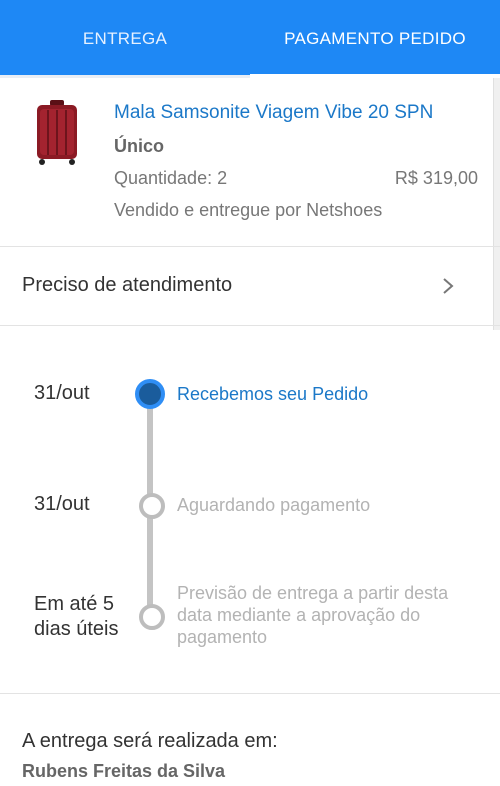 The width and height of the screenshot is (500, 786). What do you see at coordinates (76, 616) in the screenshot?
I see `timeline-date-3: Em até 5 dias úteis` at bounding box center [76, 616].